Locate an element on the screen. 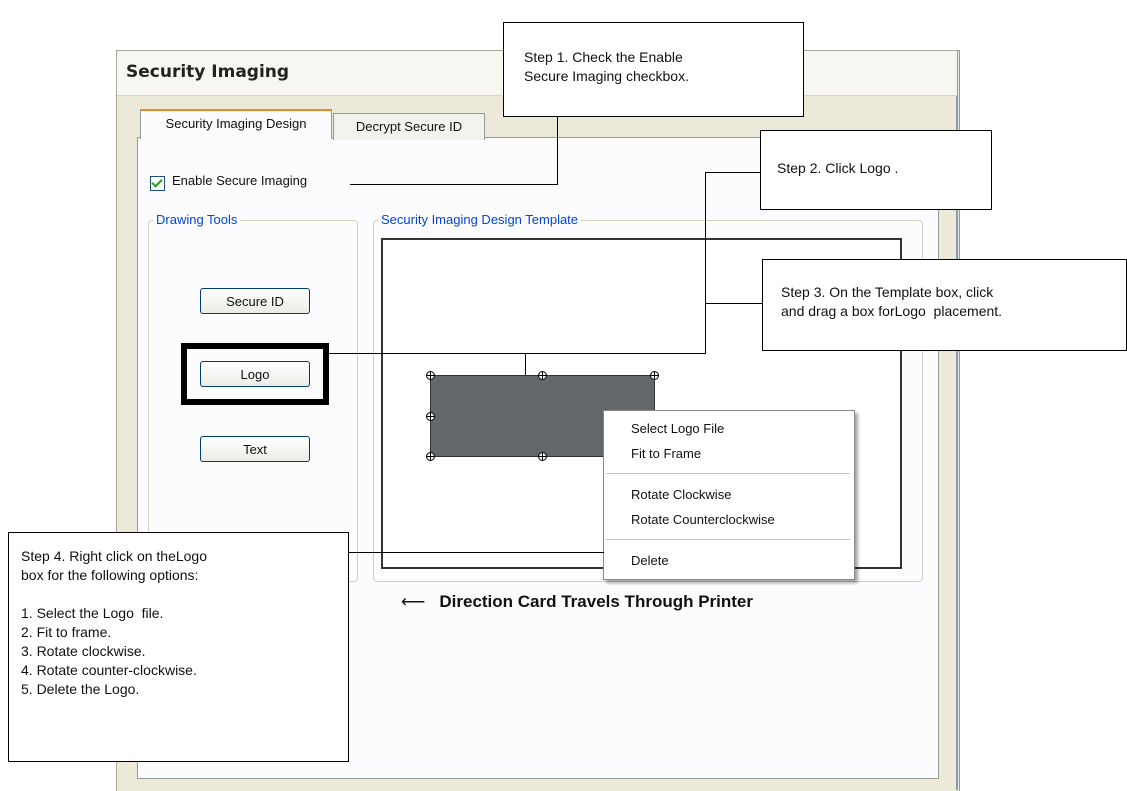 Image resolution: width=1127 pixels, height=791 pixels. resize-handle-top is located at coordinates (542, 375).